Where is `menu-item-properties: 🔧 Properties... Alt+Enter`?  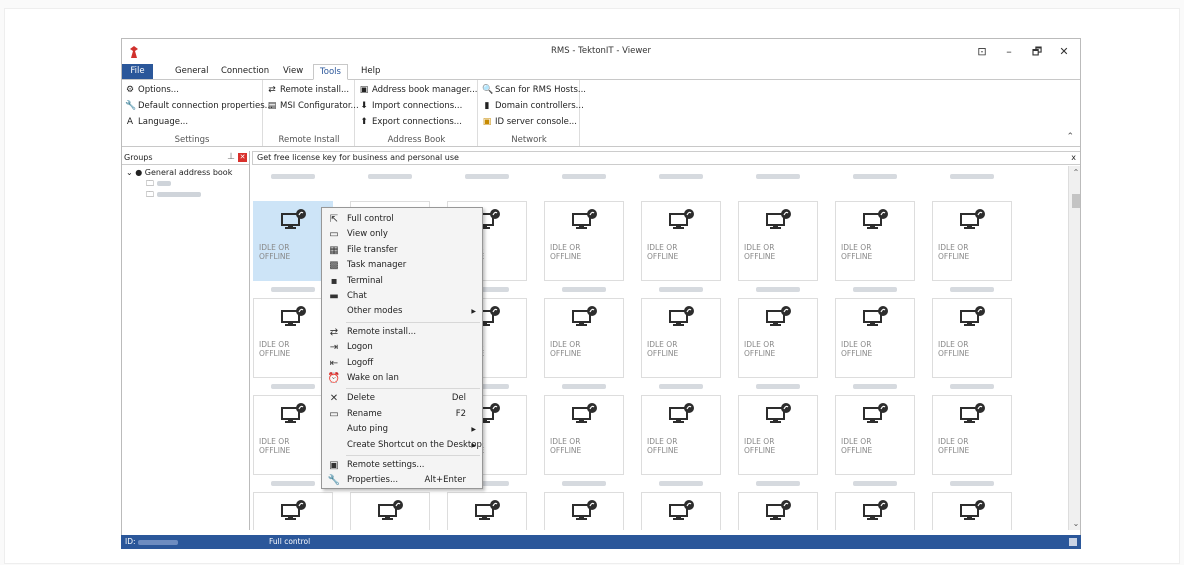 menu-item-properties: 🔧 Properties... Alt+Enter is located at coordinates (402, 480).